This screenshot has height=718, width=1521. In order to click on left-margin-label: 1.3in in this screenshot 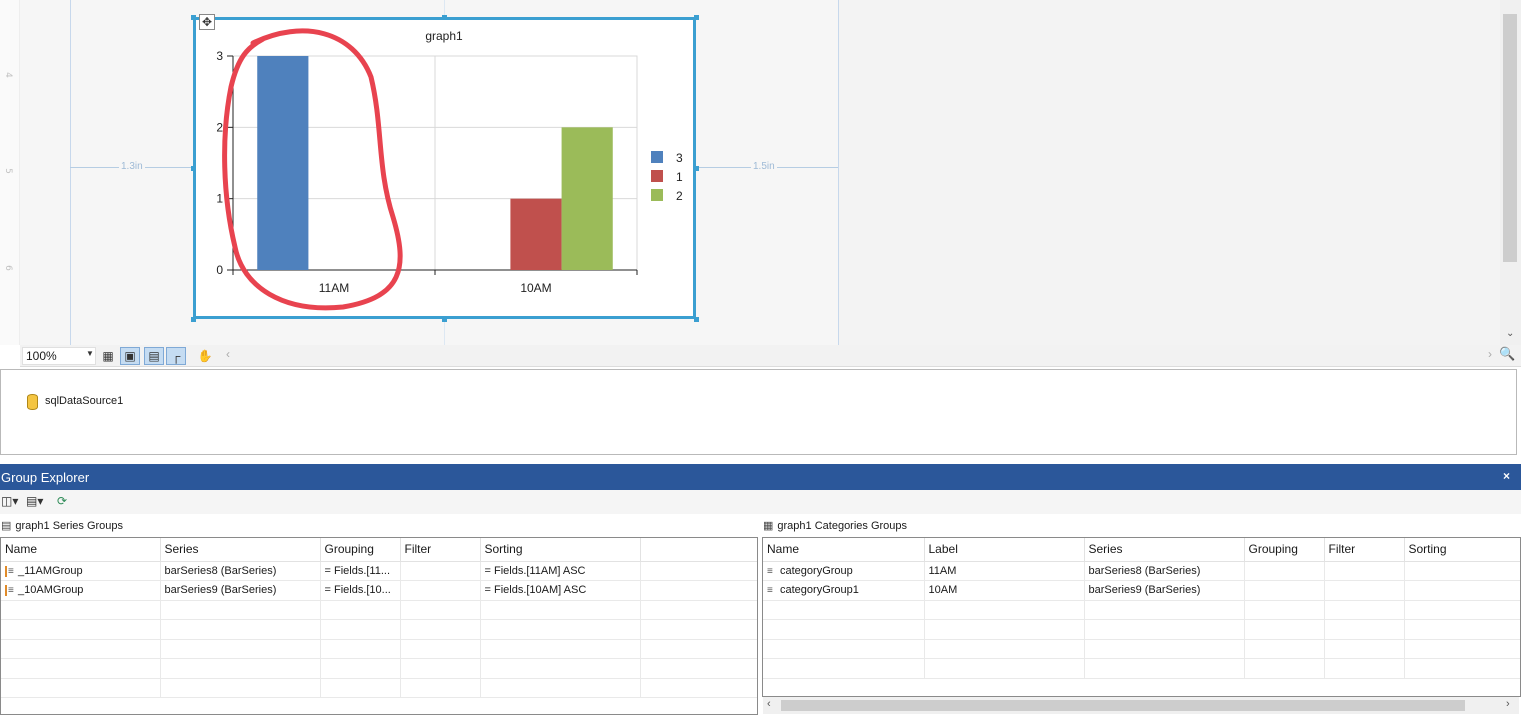, I will do `click(132, 166)`.